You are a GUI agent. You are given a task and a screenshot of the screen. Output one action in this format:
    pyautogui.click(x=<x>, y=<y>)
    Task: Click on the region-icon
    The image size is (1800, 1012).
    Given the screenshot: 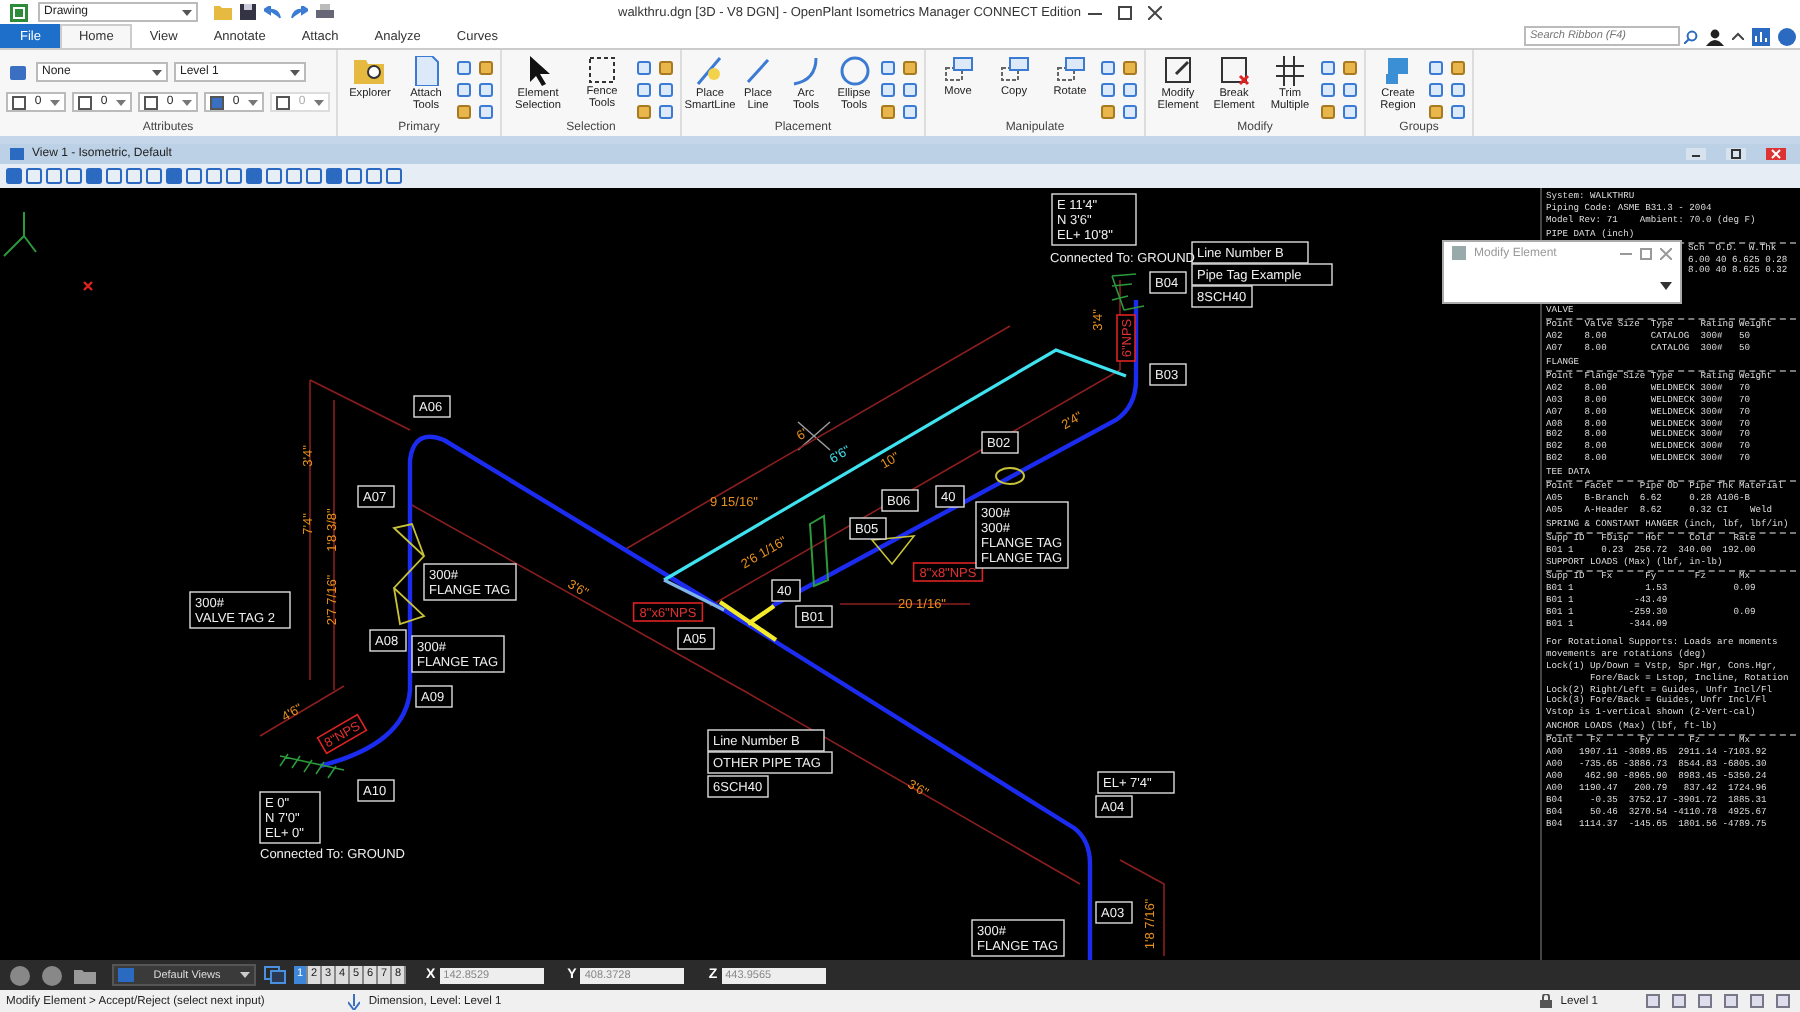 What is the action you would take?
    pyautogui.click(x=1398, y=71)
    